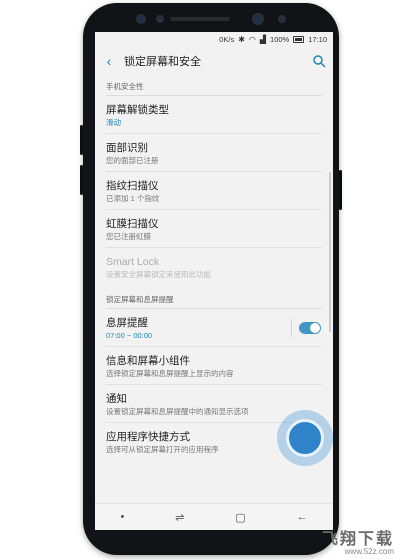 Image resolution: width=400 pixels, height=560 pixels. What do you see at coordinates (305, 438) in the screenshot?
I see `touch-indicator-dot` at bounding box center [305, 438].